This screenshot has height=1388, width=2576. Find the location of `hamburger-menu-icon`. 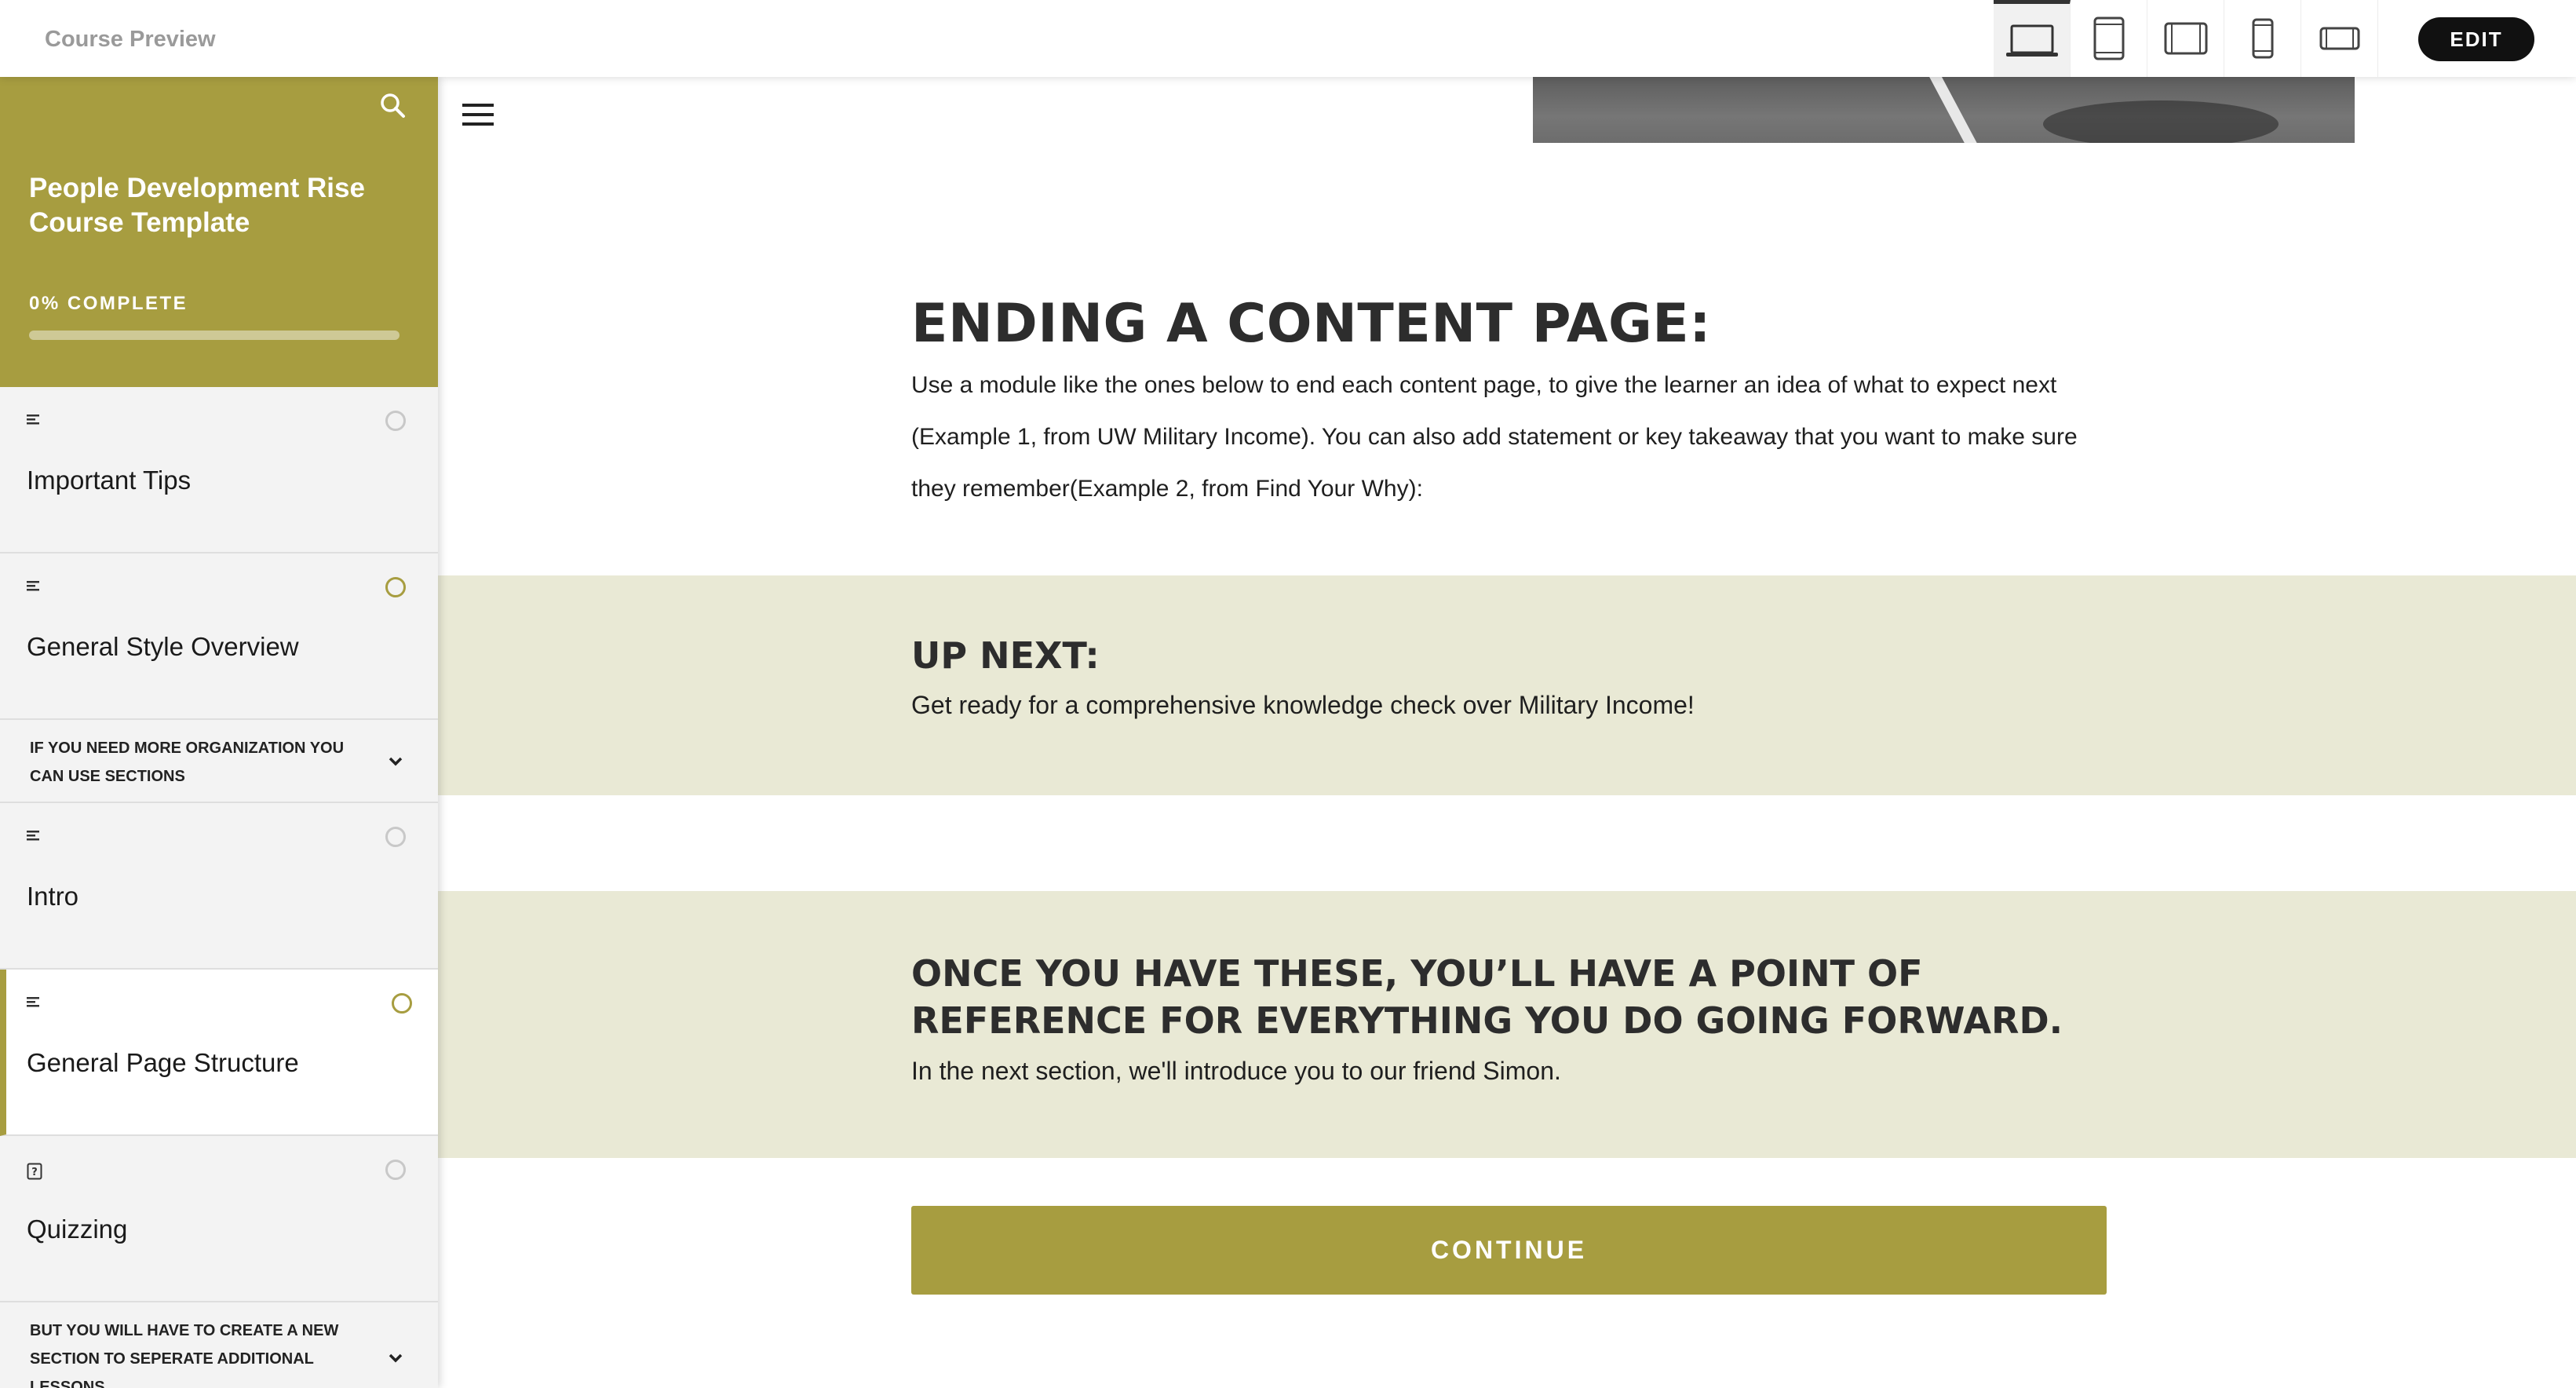

hamburger-menu-icon is located at coordinates (478, 115).